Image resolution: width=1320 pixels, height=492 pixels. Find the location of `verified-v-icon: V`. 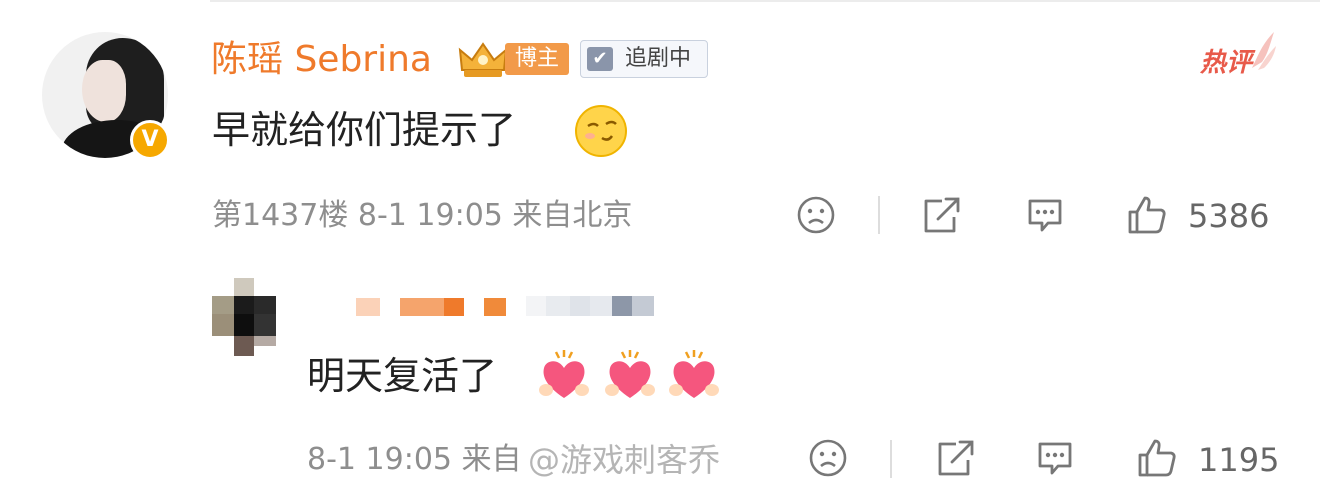

verified-v-icon: V is located at coordinates (150, 140).